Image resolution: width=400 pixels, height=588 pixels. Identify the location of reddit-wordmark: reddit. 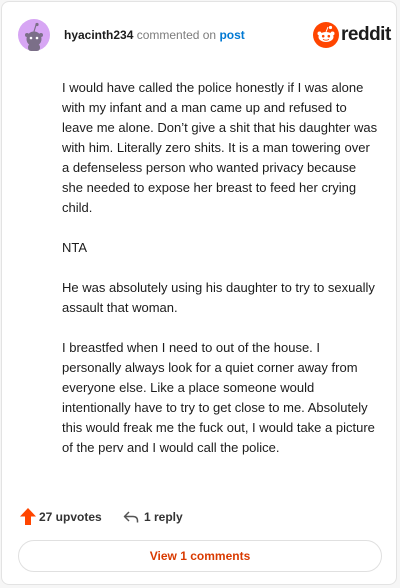
(366, 34).